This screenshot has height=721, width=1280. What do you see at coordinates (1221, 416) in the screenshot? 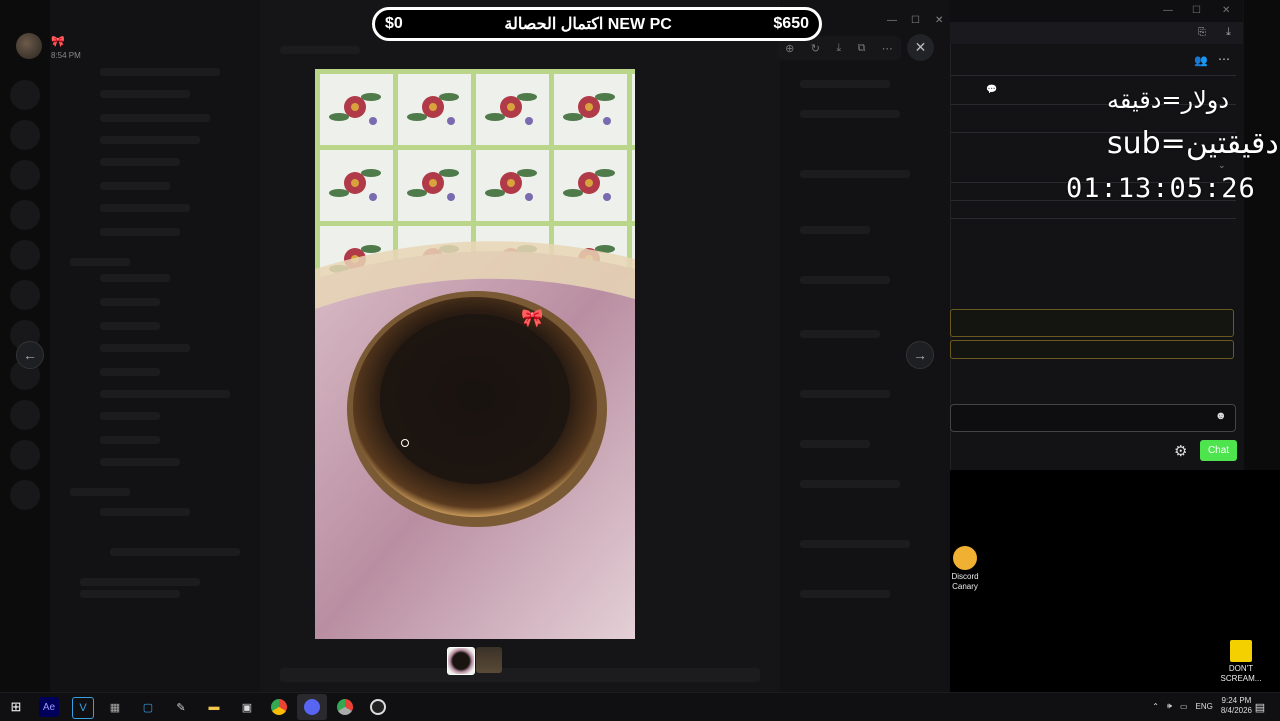
I see `emoji-icon: ☻` at bounding box center [1221, 416].